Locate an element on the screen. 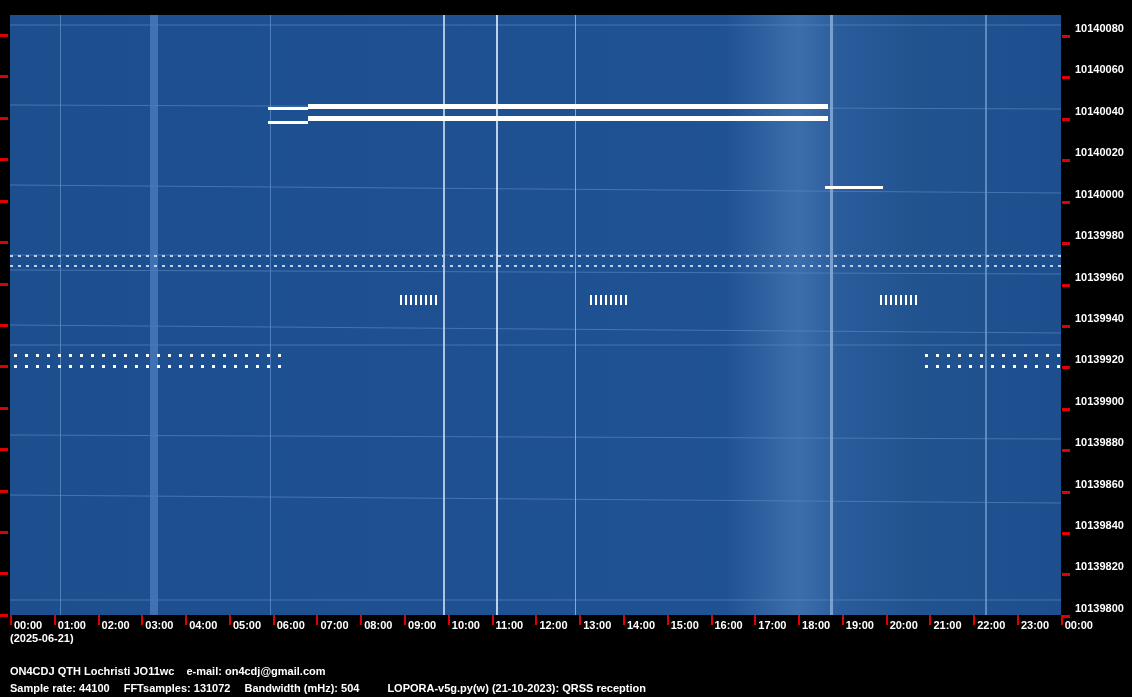 The width and height of the screenshot is (1132, 697). frequency-label: 10139980 is located at coordinates (1099, 235).